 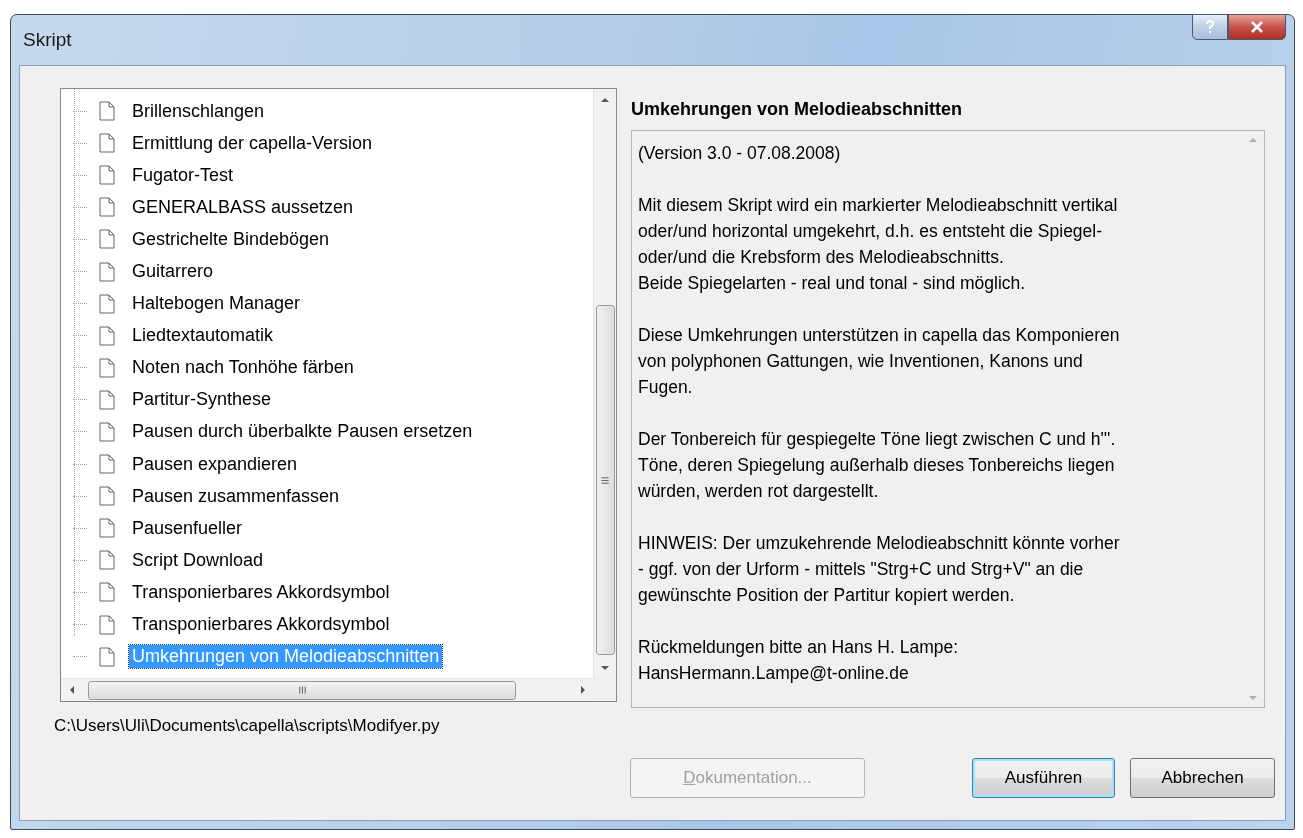 I want to click on tree-item: Partitur-Synthese, so click(x=202, y=400).